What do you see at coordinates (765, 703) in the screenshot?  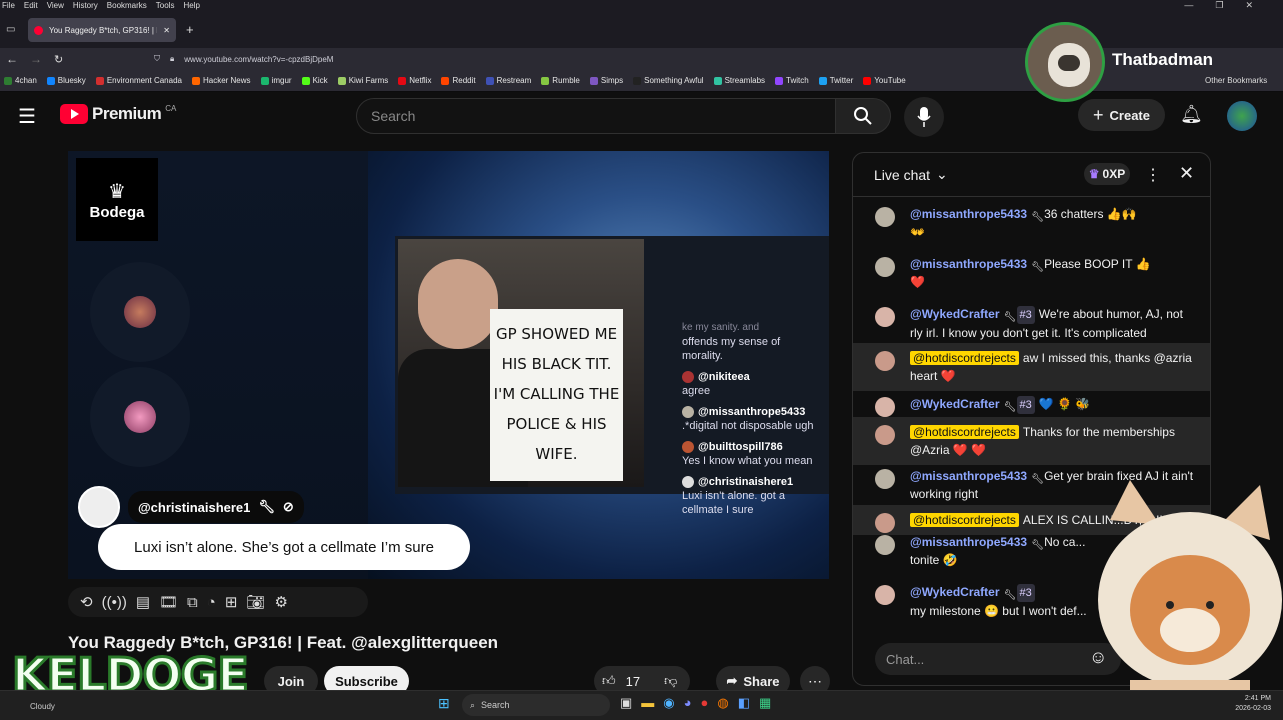 I see `streamlabs-icon: ▦` at bounding box center [765, 703].